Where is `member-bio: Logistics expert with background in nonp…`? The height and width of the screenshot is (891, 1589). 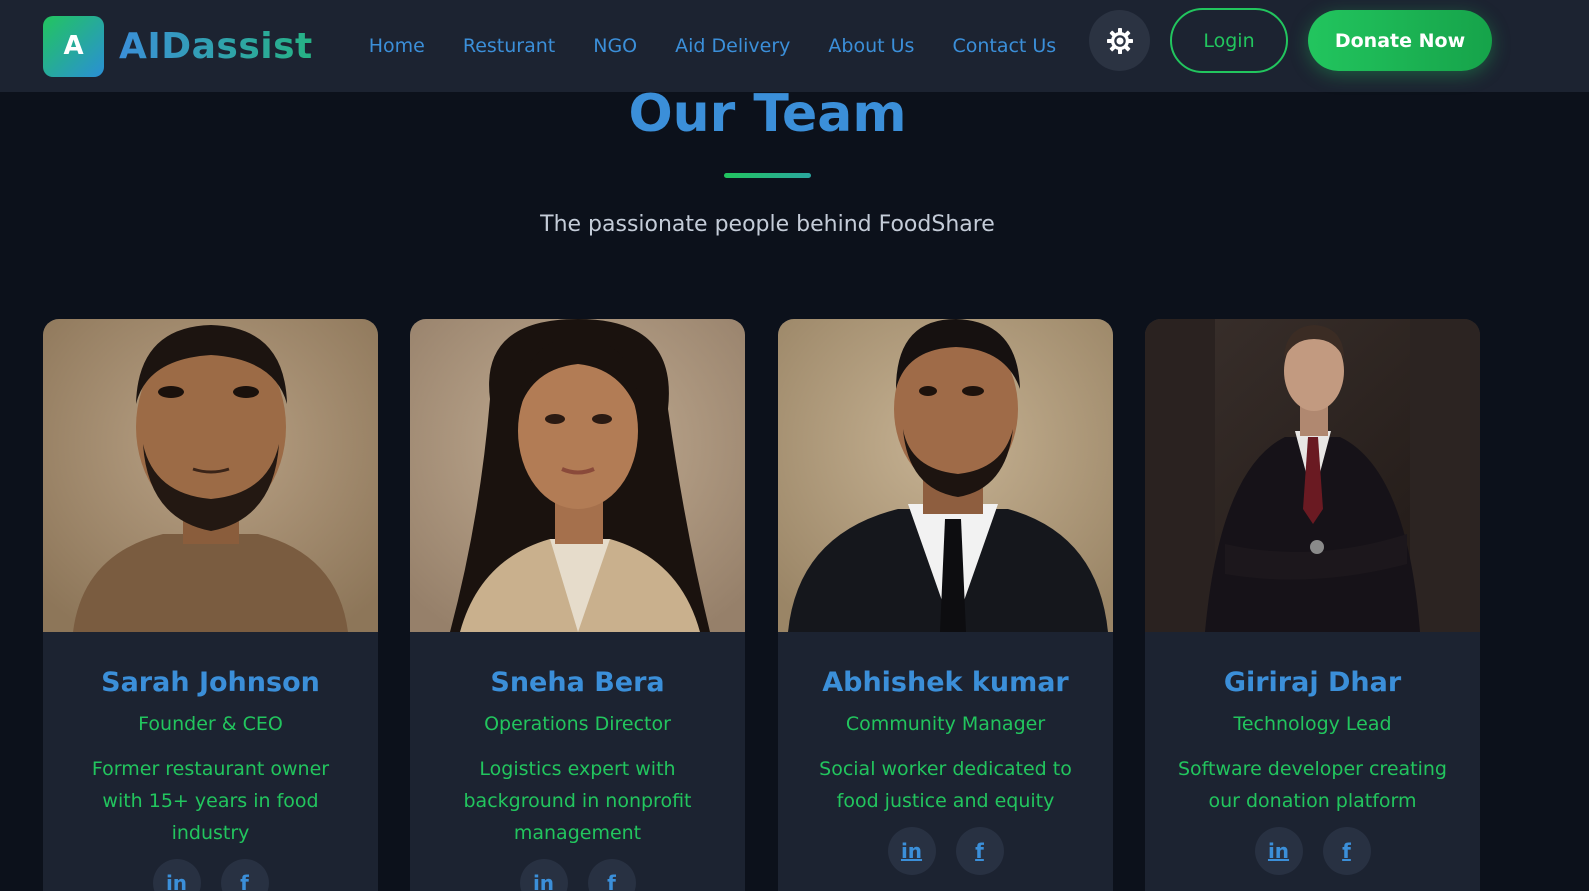 member-bio: Logistics expert with background in nonp… is located at coordinates (577, 801).